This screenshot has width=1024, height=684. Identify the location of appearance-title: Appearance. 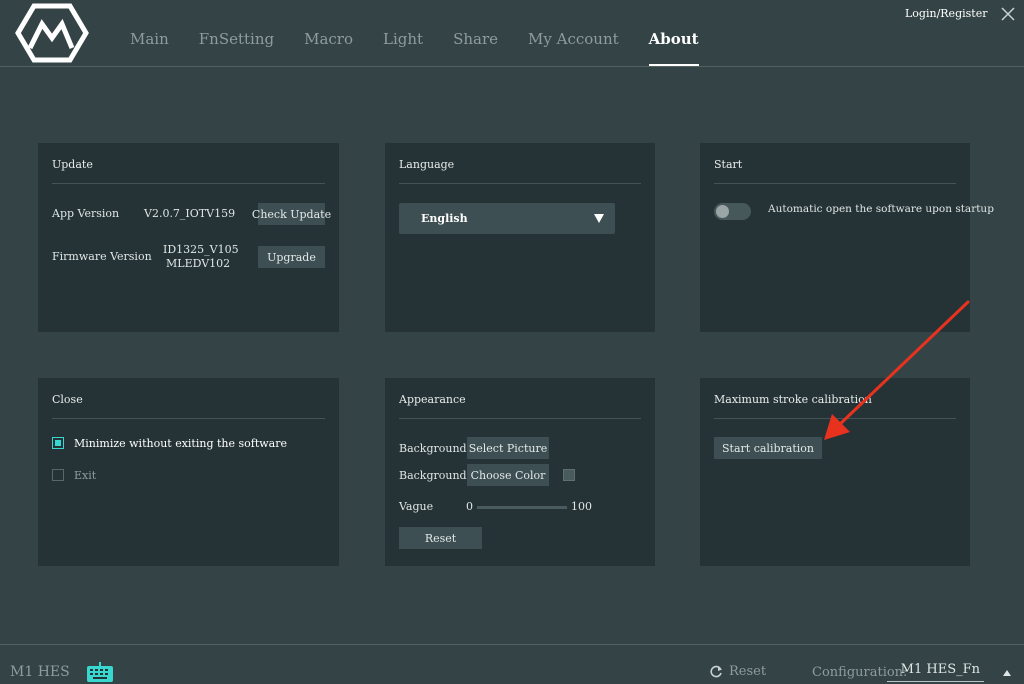
(432, 399).